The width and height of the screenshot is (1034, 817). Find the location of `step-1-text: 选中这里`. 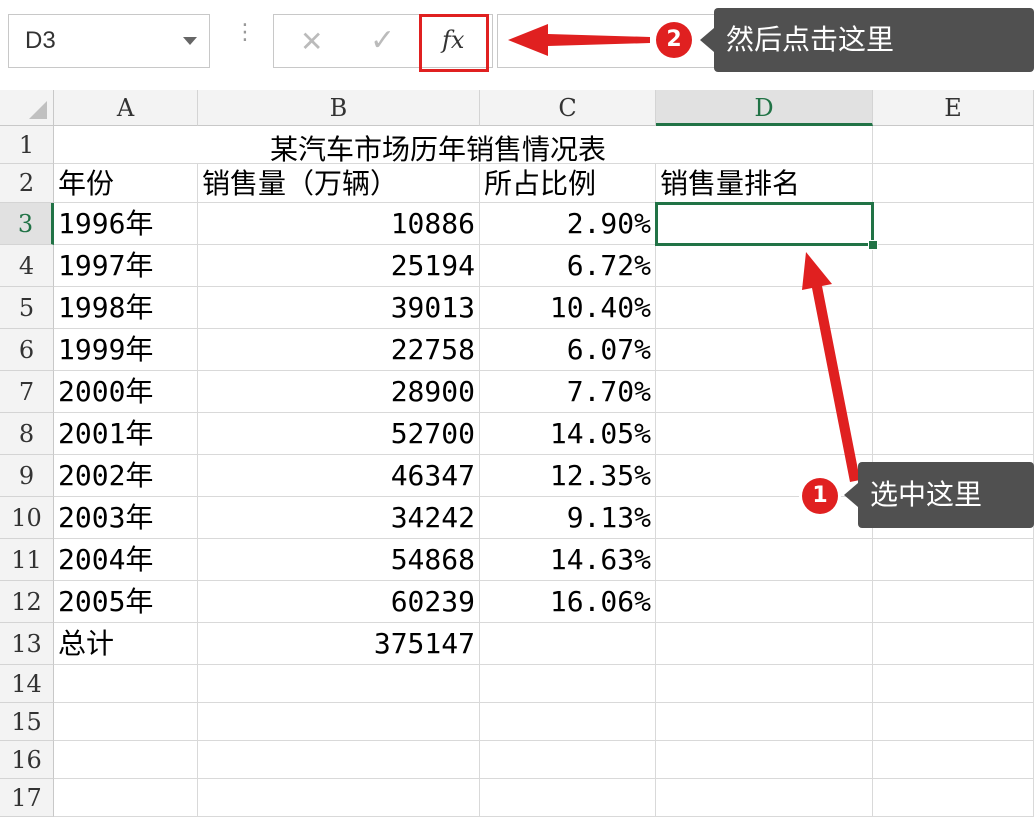

step-1-text: 选中这里 is located at coordinates (926, 494).